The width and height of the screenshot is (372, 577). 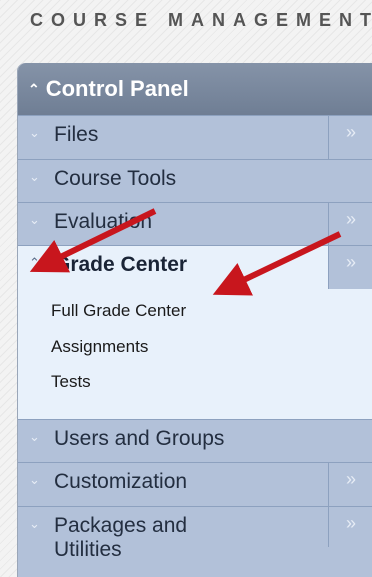 What do you see at coordinates (71, 382) in the screenshot?
I see `submenu-item-tests: Tests` at bounding box center [71, 382].